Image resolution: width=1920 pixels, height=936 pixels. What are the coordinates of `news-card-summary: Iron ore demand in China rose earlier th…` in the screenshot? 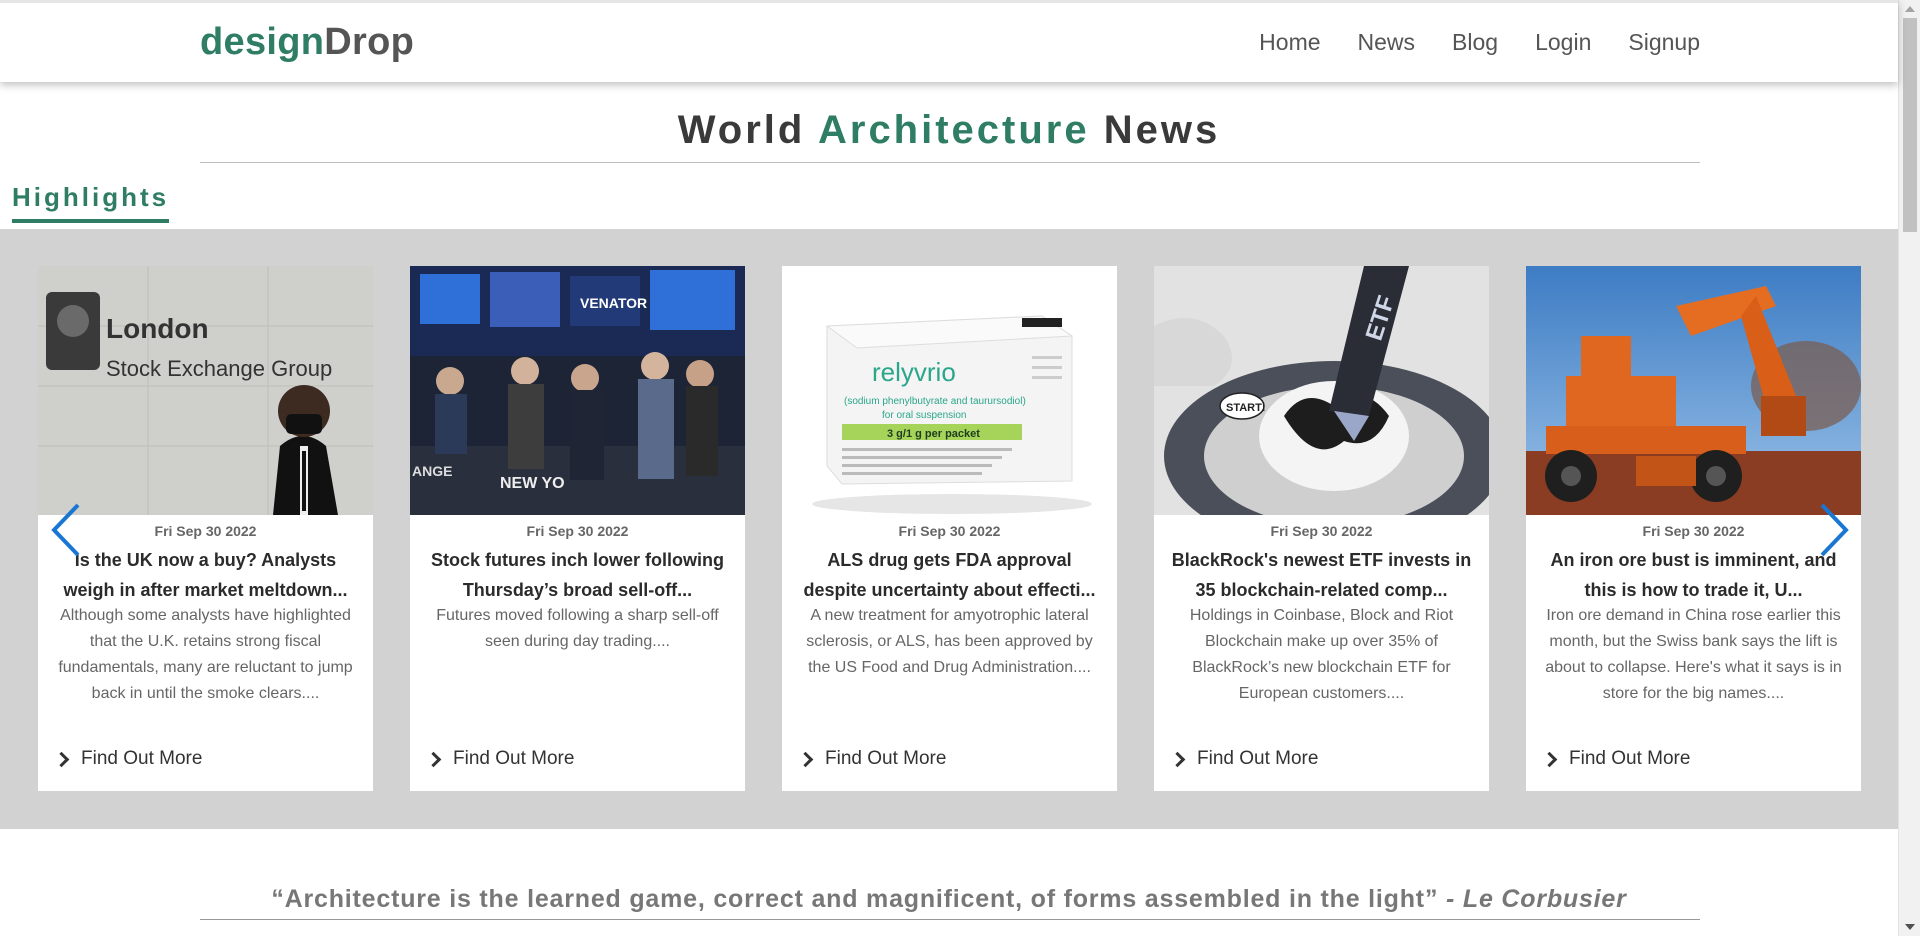 It's located at (1693, 654).